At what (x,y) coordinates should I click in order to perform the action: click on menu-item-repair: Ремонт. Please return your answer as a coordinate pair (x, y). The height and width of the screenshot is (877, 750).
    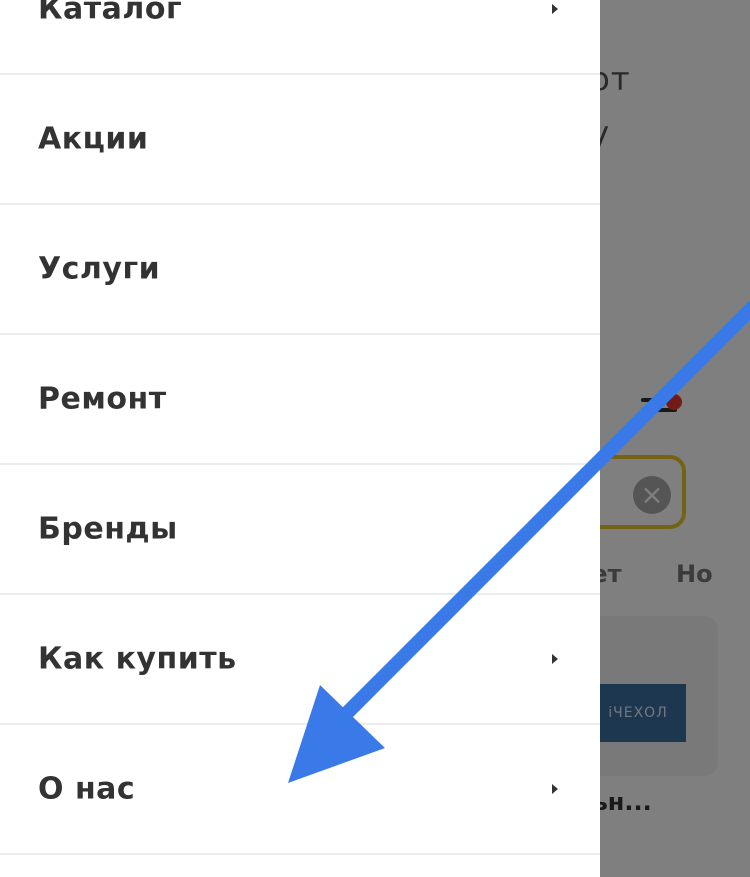
    Looking at the image, I should click on (300, 400).